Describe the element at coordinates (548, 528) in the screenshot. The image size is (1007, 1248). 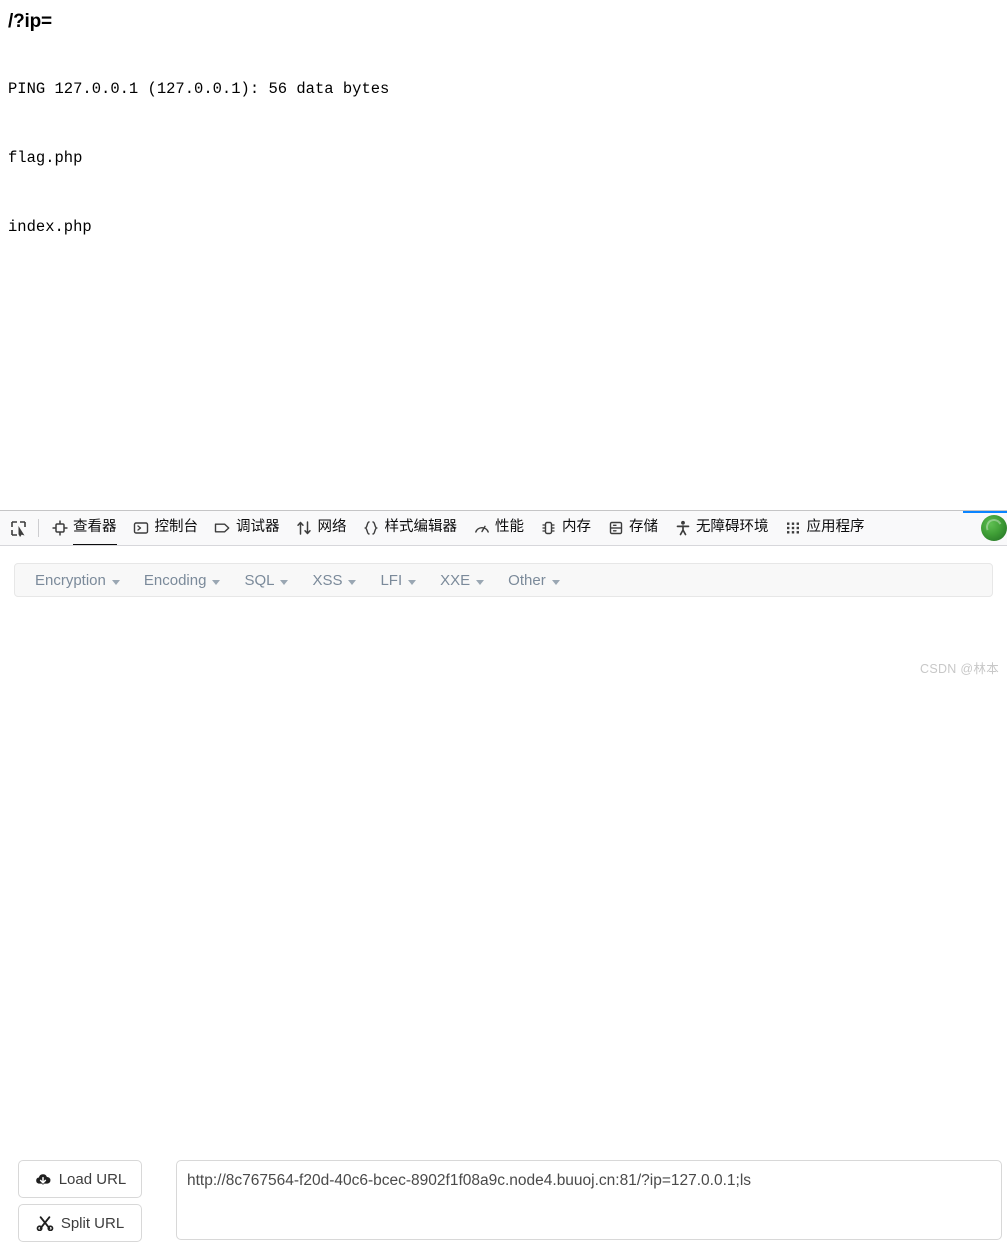
I see `memory-icon` at that location.